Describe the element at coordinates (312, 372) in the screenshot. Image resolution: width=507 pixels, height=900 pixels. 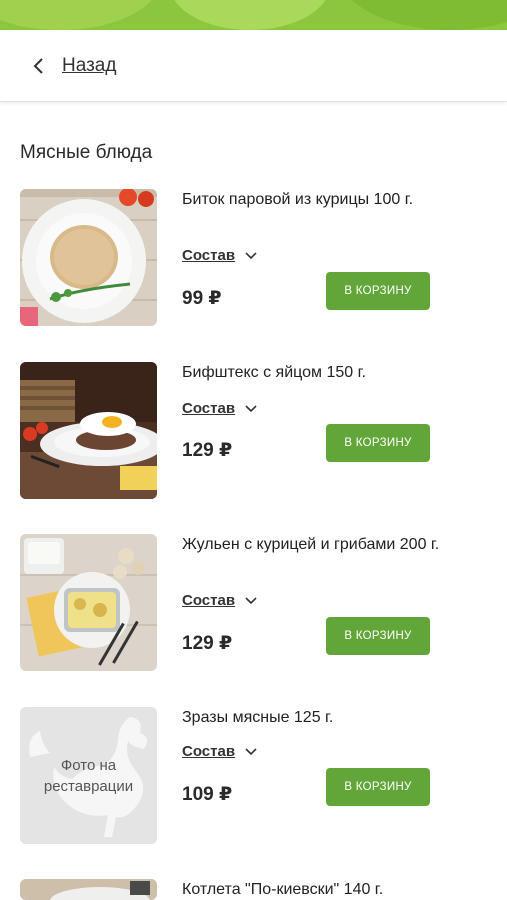
I see `dish-title: Бифштекс с яйцом 150 г.` at that location.